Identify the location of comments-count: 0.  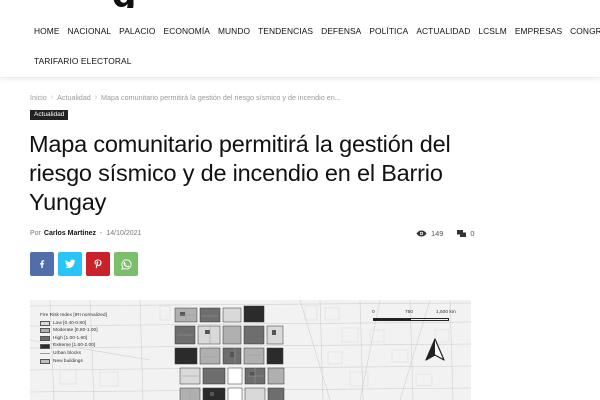
(465, 233).